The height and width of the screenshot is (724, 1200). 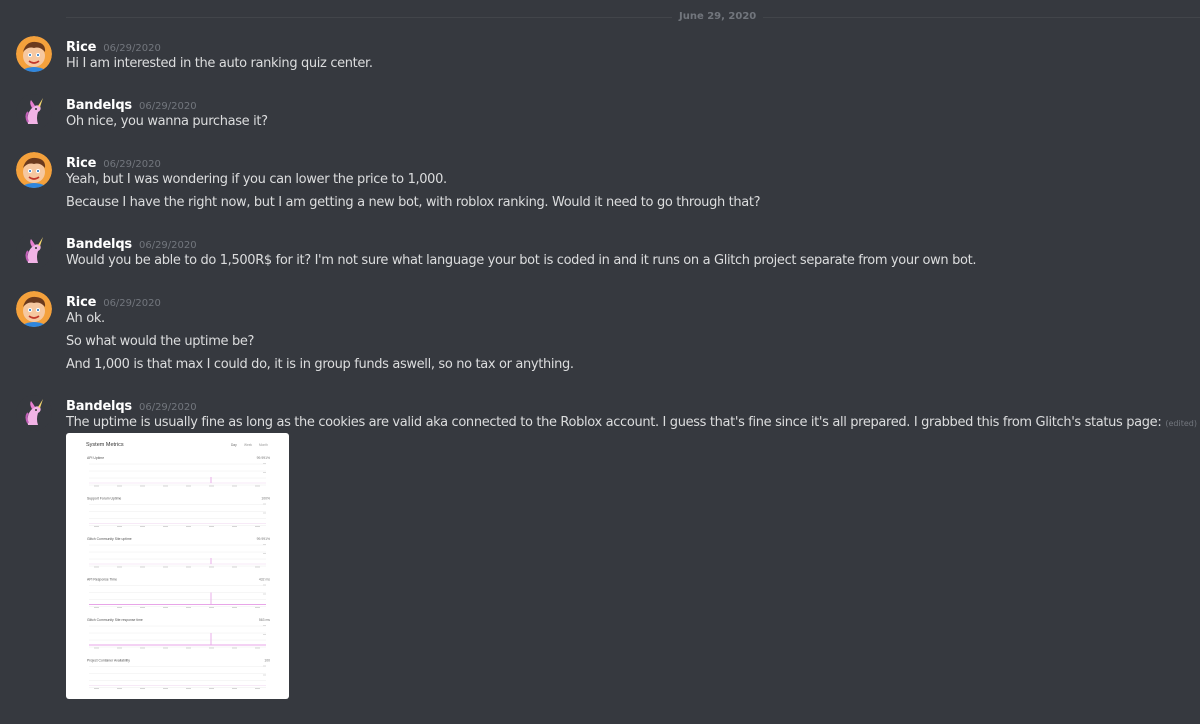 What do you see at coordinates (167, 121) in the screenshot?
I see `message-content: Oh nice, you wanna purchase it?` at bounding box center [167, 121].